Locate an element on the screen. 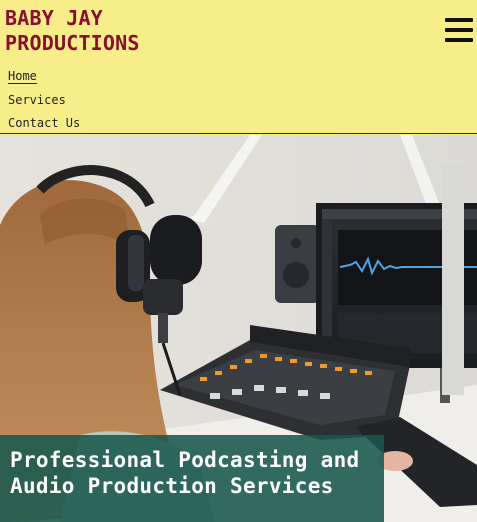 This screenshot has width=477, height=522. nav-item-contact-us: Contact Us is located at coordinates (44, 124).